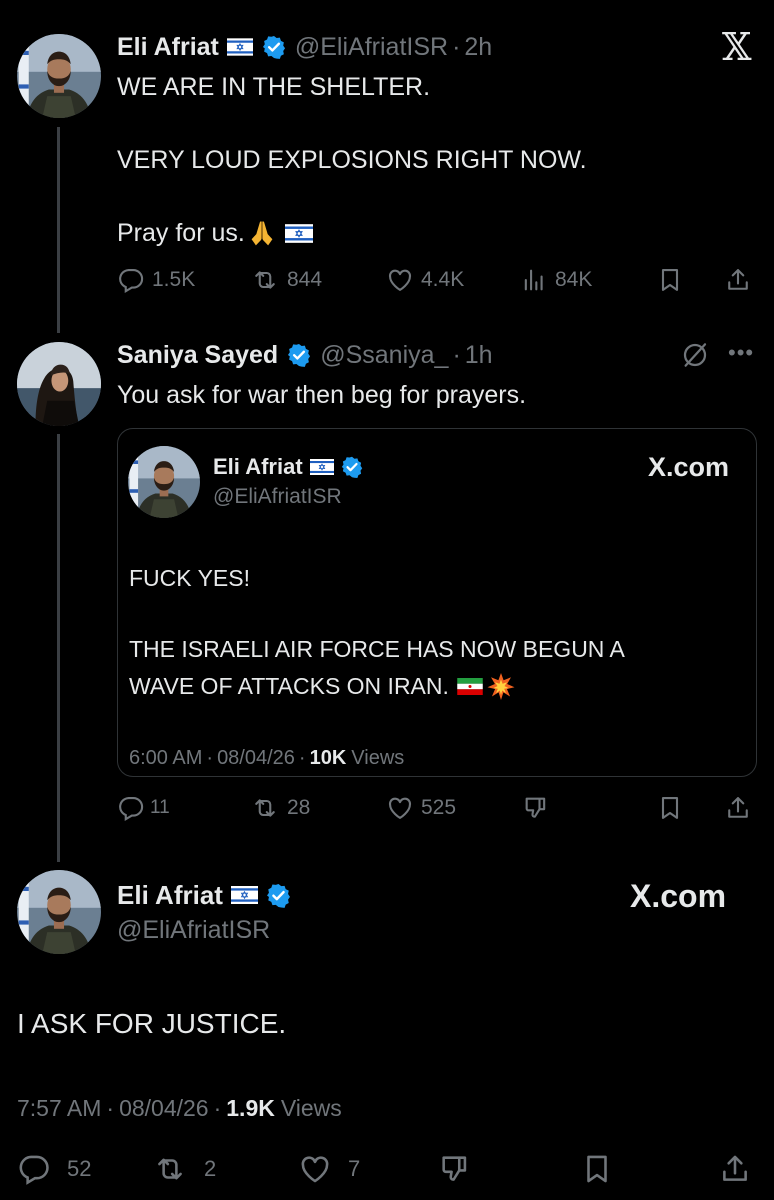 This screenshot has width=774, height=1200. What do you see at coordinates (352, 160) in the screenshot?
I see `tweet1-line-2: VERY LOUD EXPLOSIONS RIGHT NOW.` at bounding box center [352, 160].